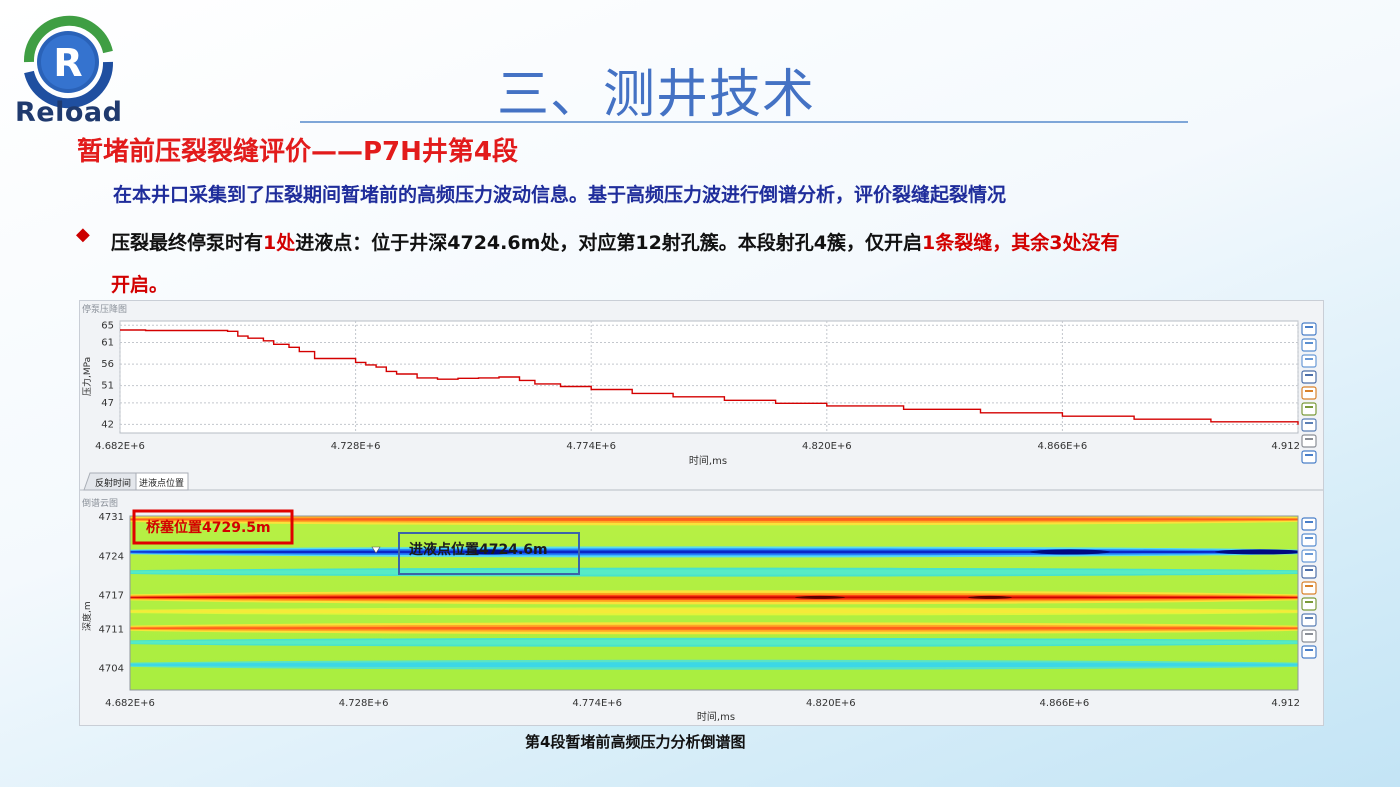  Describe the element at coordinates (67, 63) in the screenshot. I see `logo-letter: R` at that location.